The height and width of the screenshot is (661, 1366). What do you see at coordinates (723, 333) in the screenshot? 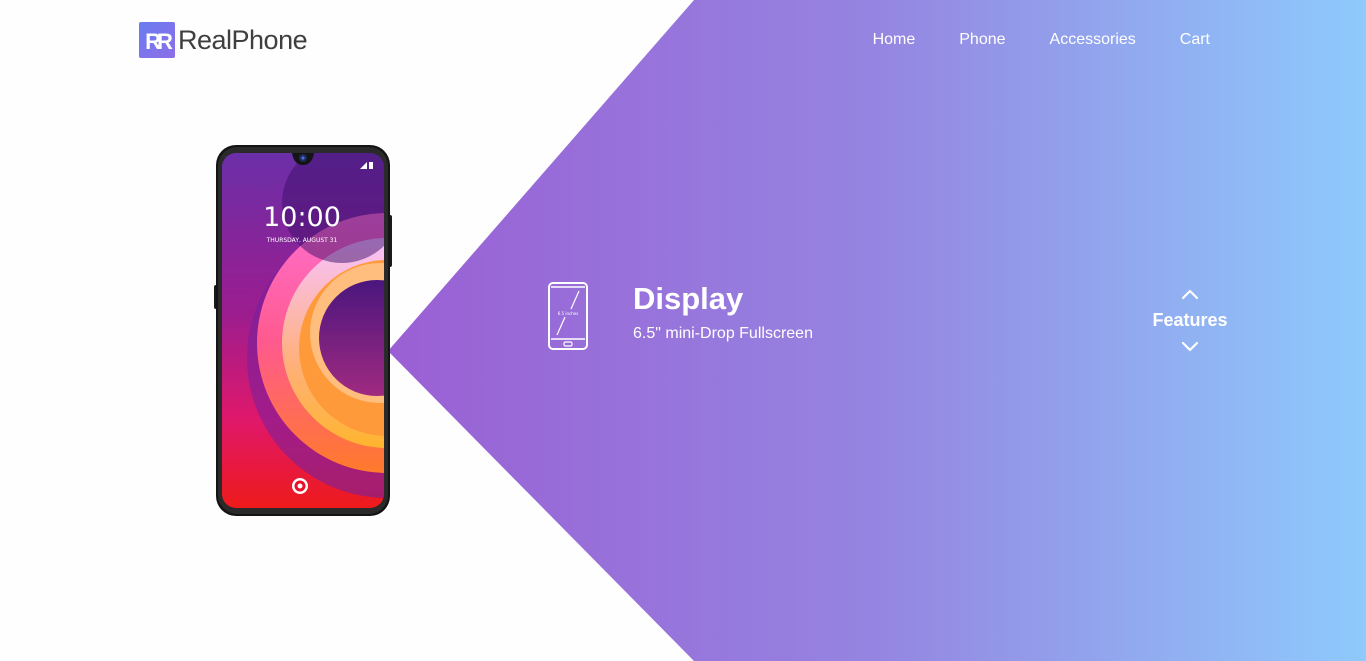
I see `feature-description: 6.5" mini-Drop Fullscreen` at bounding box center [723, 333].